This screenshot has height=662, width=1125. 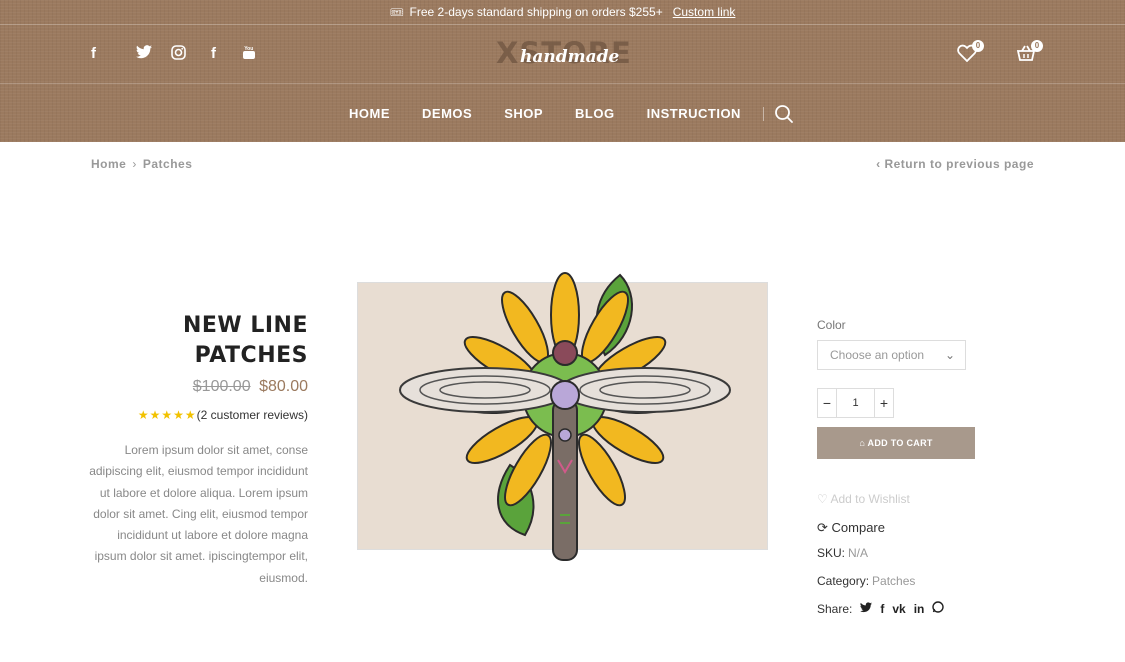 I want to click on return-label: Return to previous page, so click(x=959, y=164).